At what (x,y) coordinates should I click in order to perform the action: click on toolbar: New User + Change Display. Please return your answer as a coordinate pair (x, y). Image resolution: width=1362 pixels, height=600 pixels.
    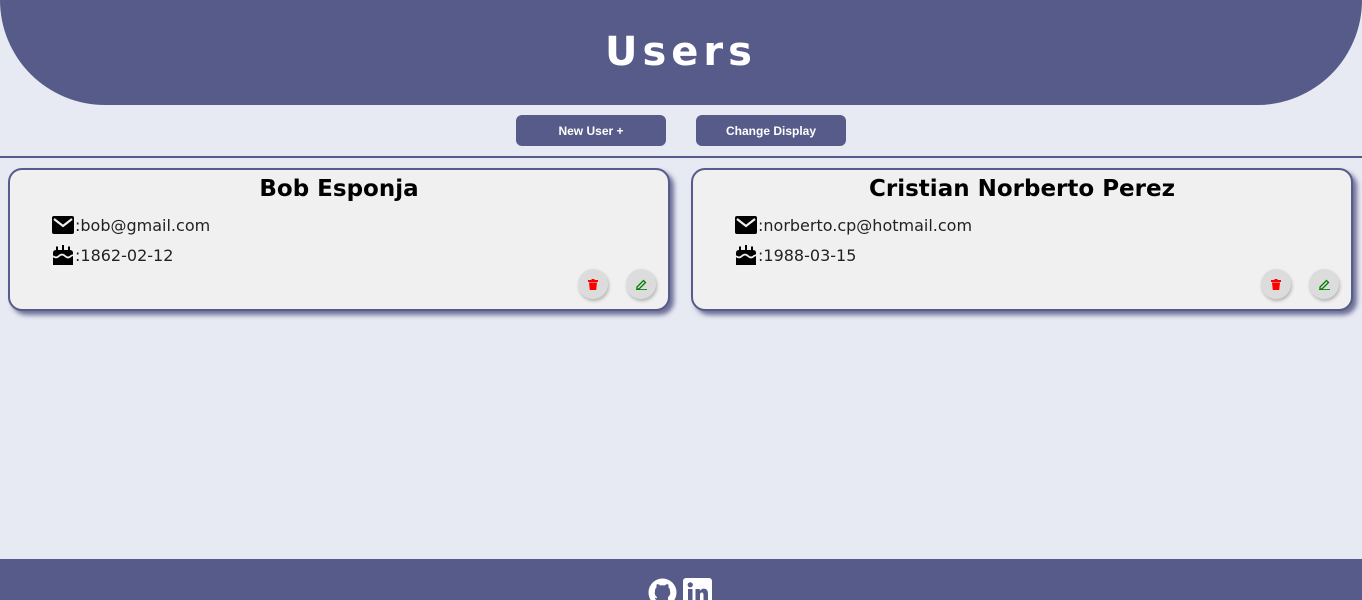
    Looking at the image, I should click on (681, 130).